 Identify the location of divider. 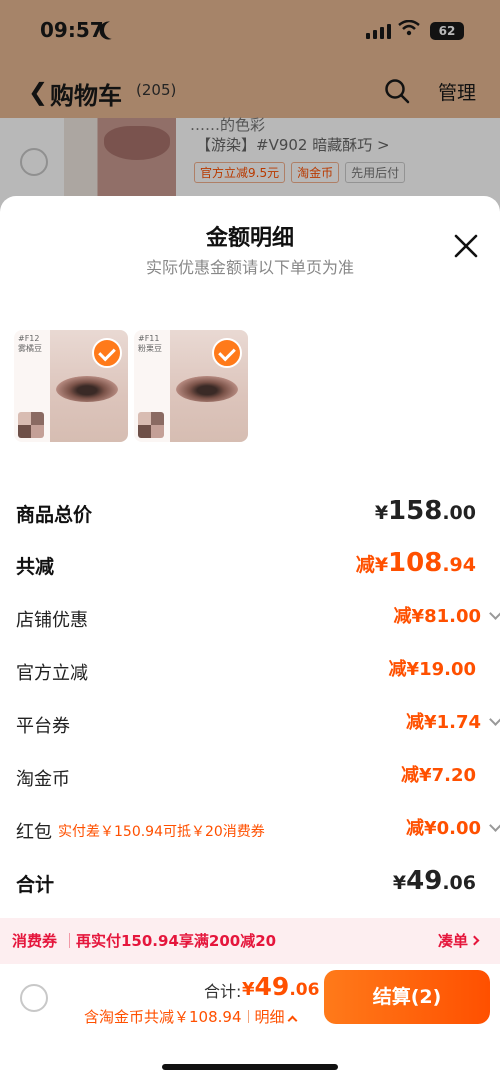
(69, 940).